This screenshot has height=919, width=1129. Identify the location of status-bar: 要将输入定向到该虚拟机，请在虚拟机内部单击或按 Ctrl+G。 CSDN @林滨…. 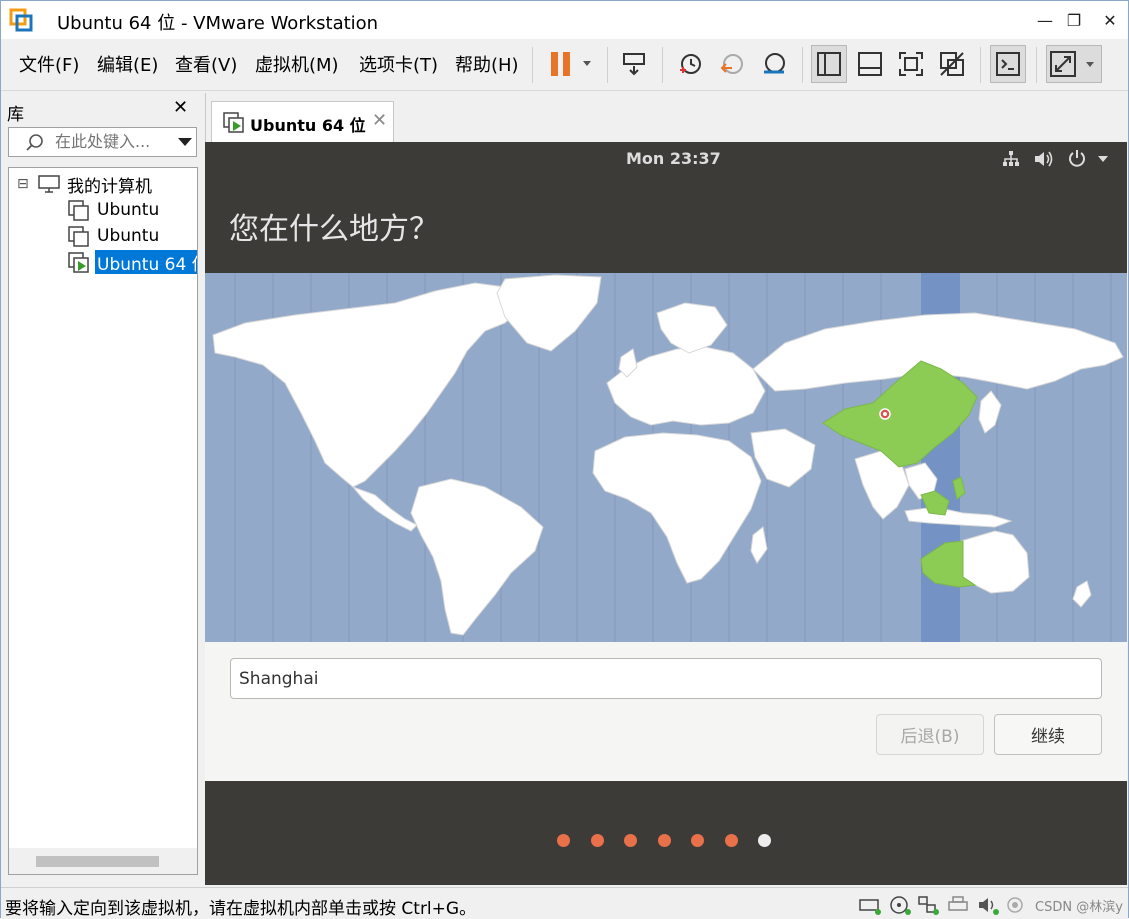
(564, 903).